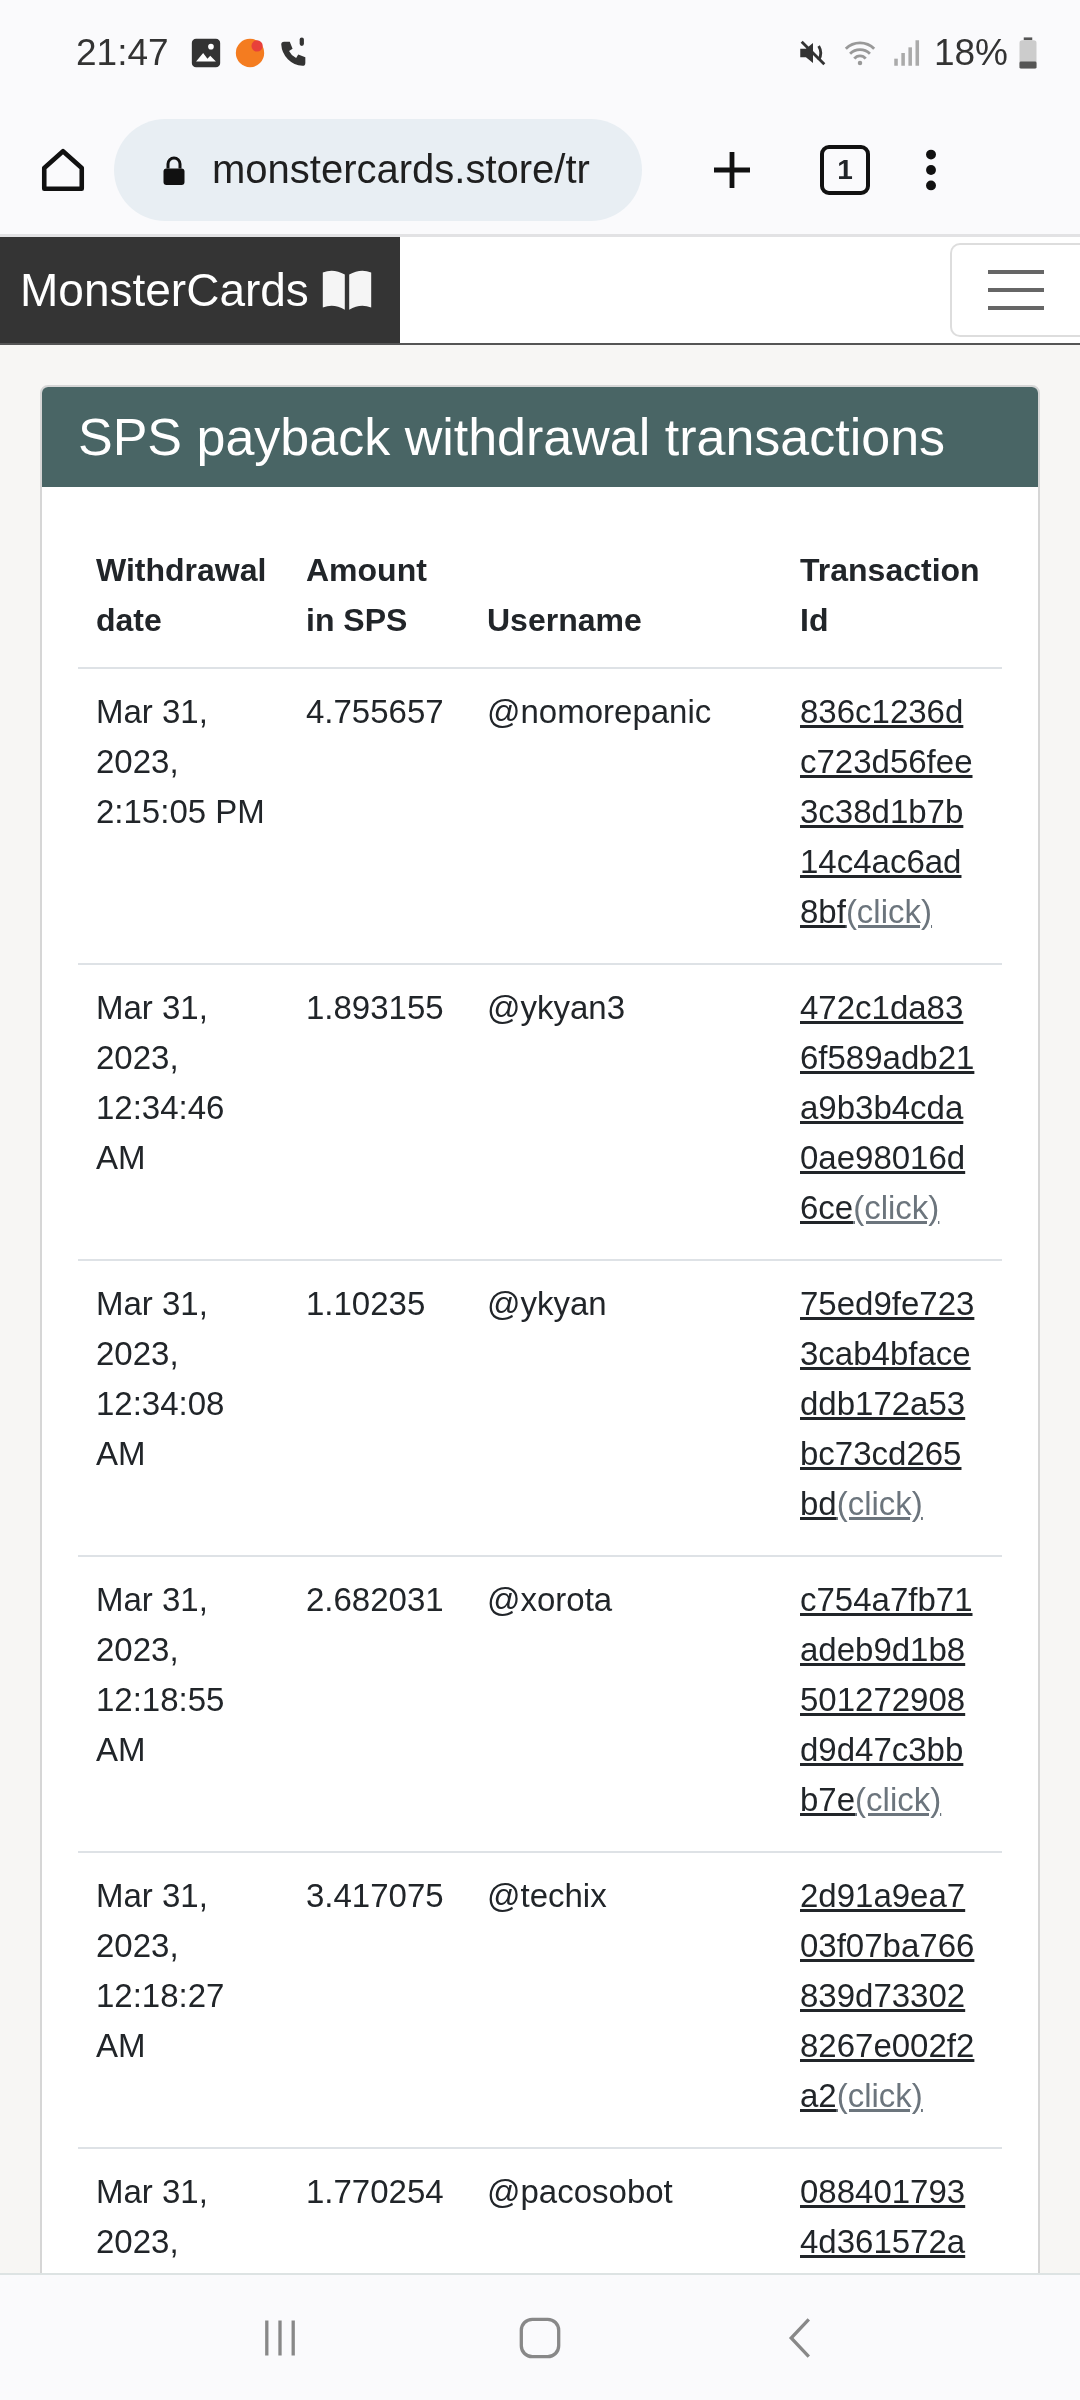  I want to click on table-cell-text: Mar 31, 2023, 2:15:05 PM, so click(180, 762).